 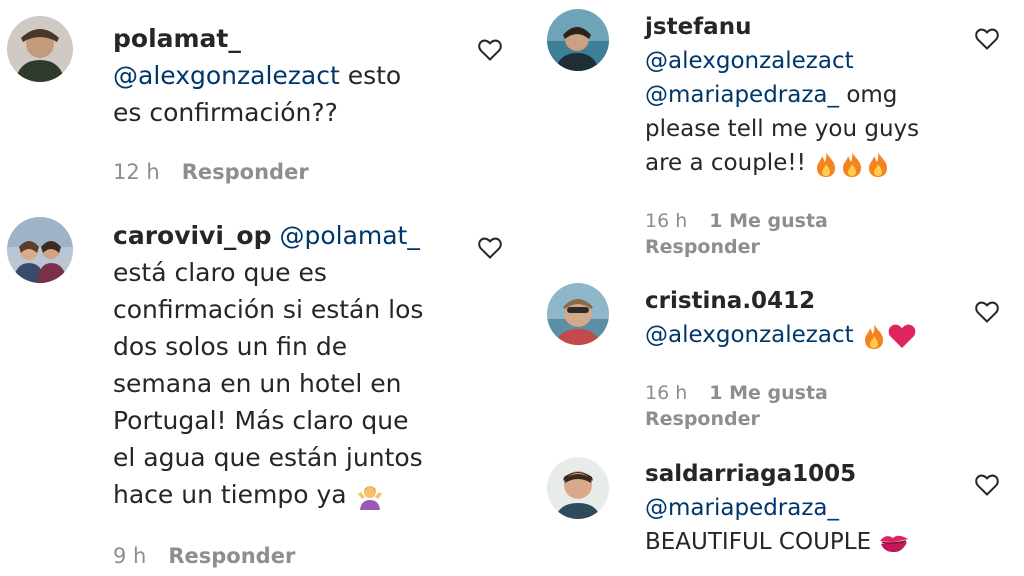 I want to click on person-shrugging-icon, so click(x=370, y=496).